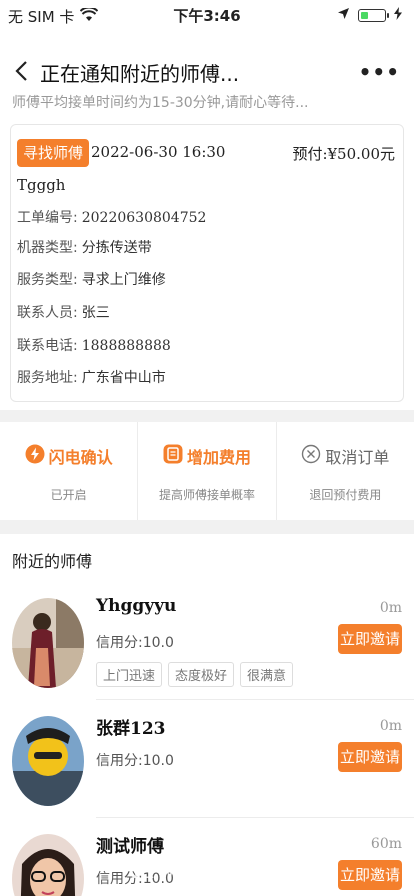 This screenshot has width=414, height=896. What do you see at coordinates (130, 847) in the screenshot?
I see `worker-name: 测试师傅` at bounding box center [130, 847].